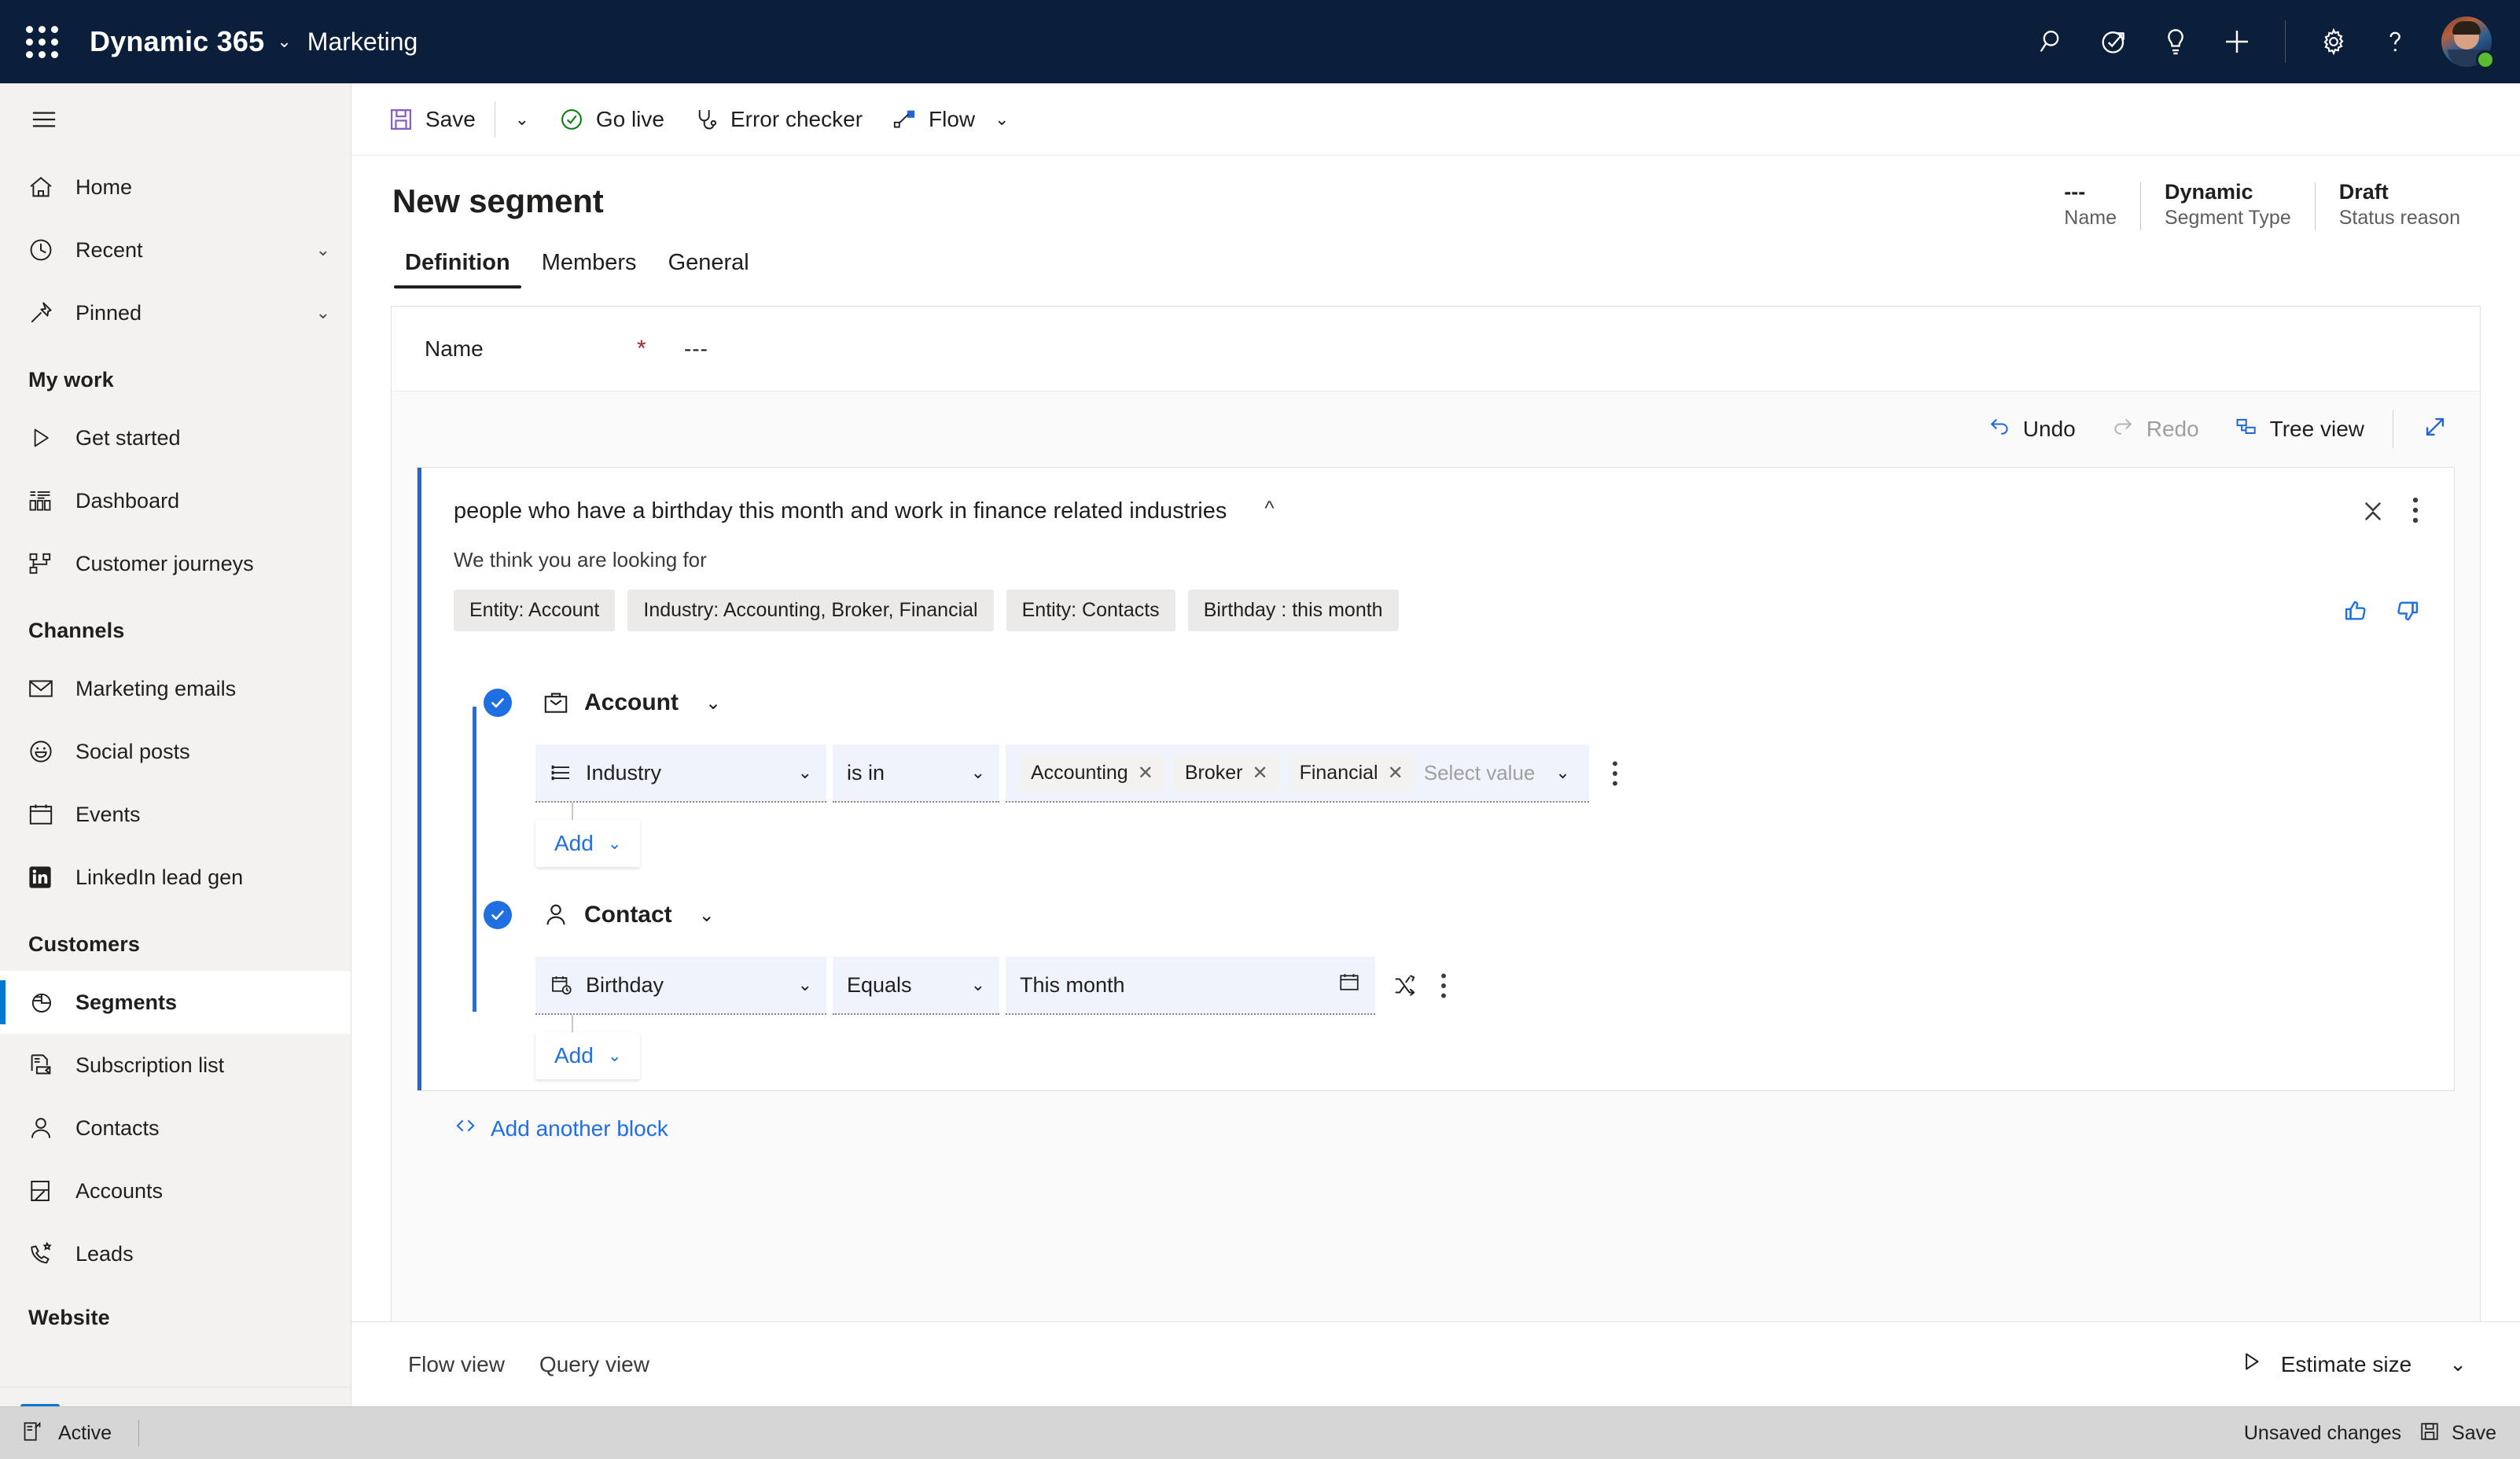 This screenshot has height=1459, width=2520. I want to click on value-input: This month, so click(1190, 986).